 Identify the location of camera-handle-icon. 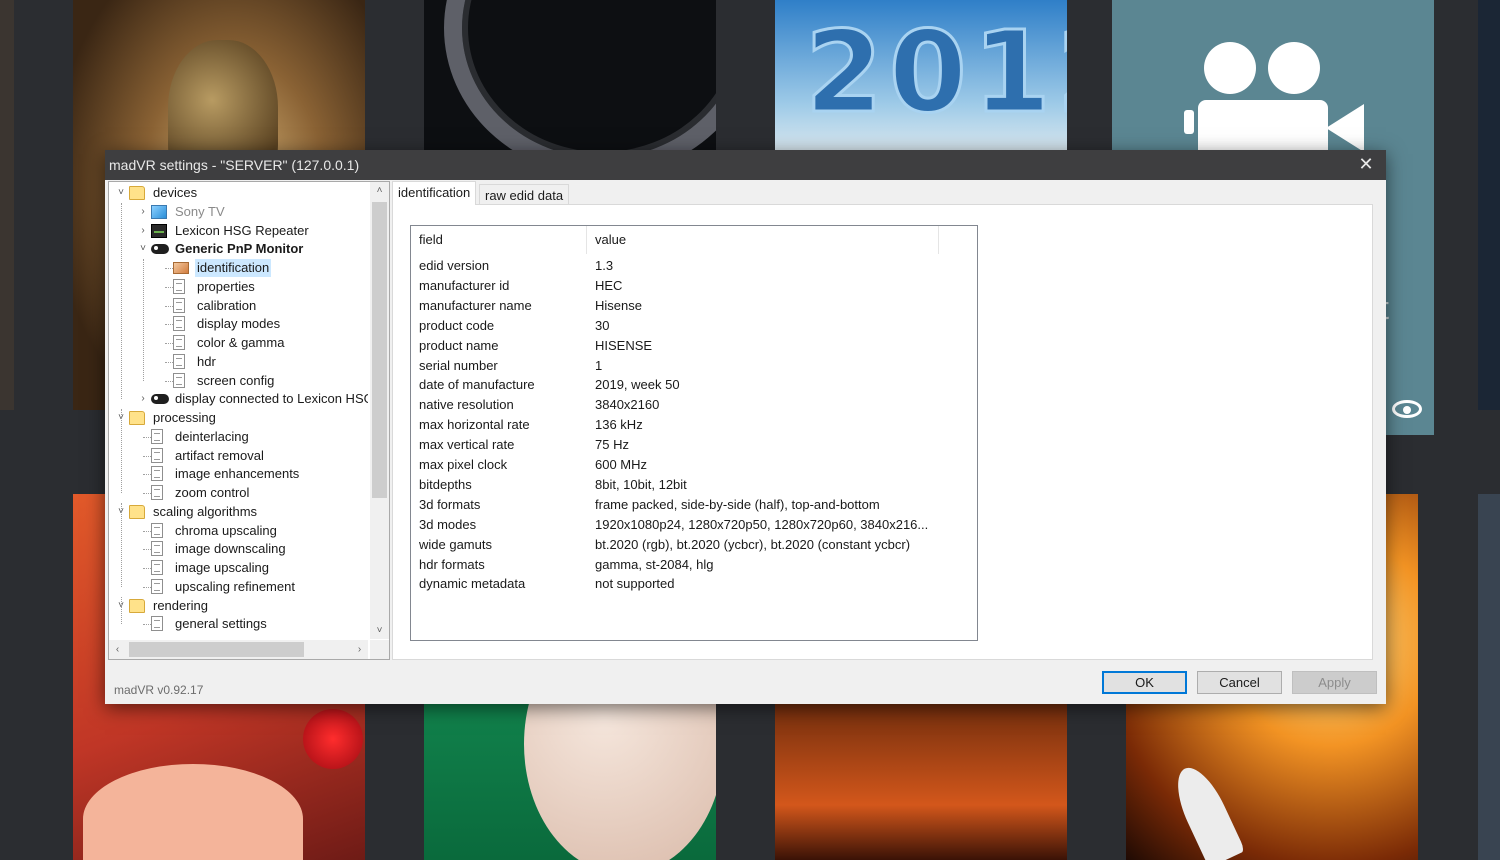
(1189, 122).